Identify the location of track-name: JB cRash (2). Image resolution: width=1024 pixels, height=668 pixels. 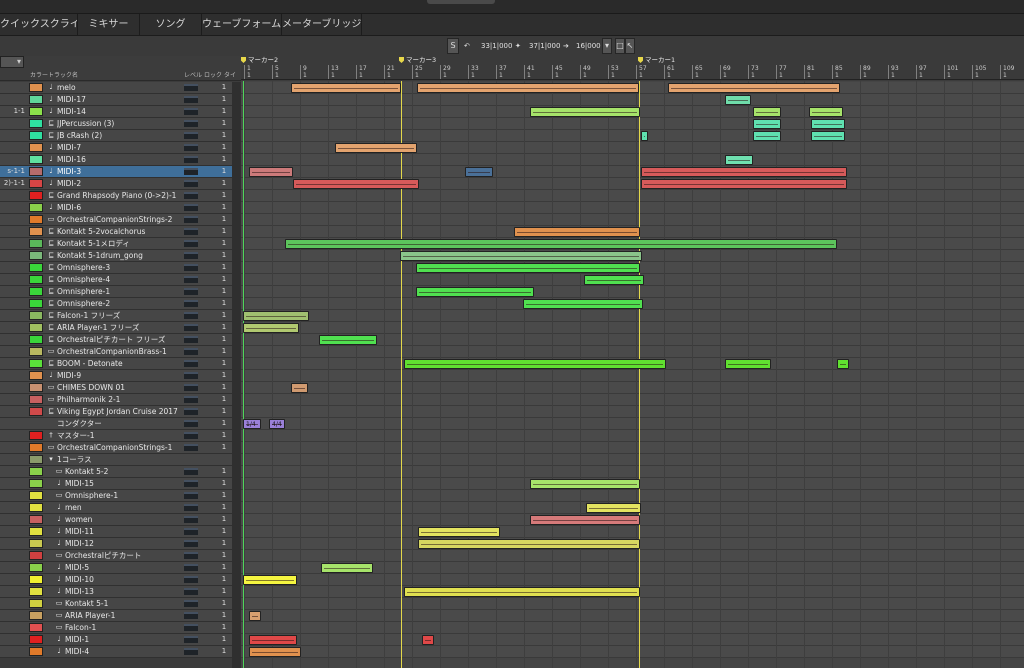
(119, 135).